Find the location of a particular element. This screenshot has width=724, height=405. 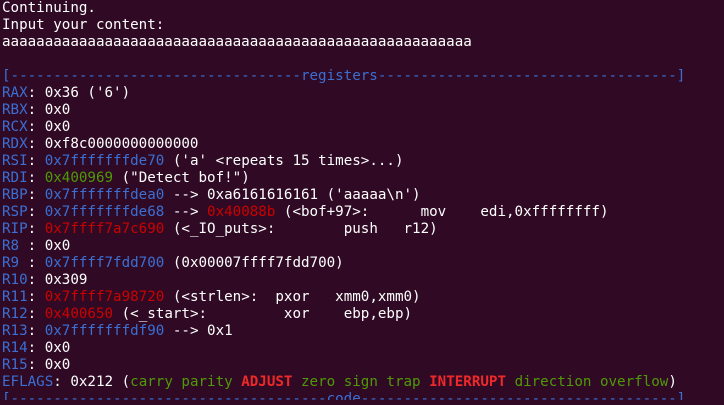

eflags-set-flag: ADJUST is located at coordinates (267, 382).